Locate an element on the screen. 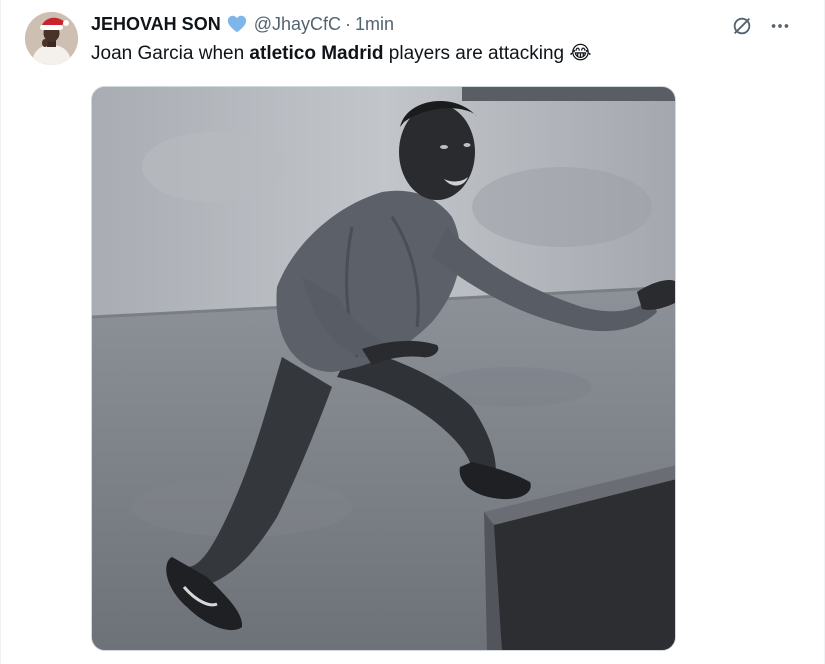 This screenshot has width=825, height=664. display-name: JEHOVAH SON is located at coordinates (156, 24).